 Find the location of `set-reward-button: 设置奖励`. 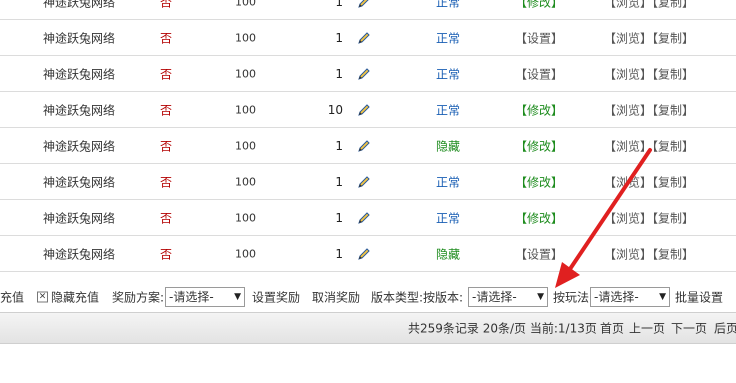

set-reward-button: 设置奖励 is located at coordinates (276, 297).